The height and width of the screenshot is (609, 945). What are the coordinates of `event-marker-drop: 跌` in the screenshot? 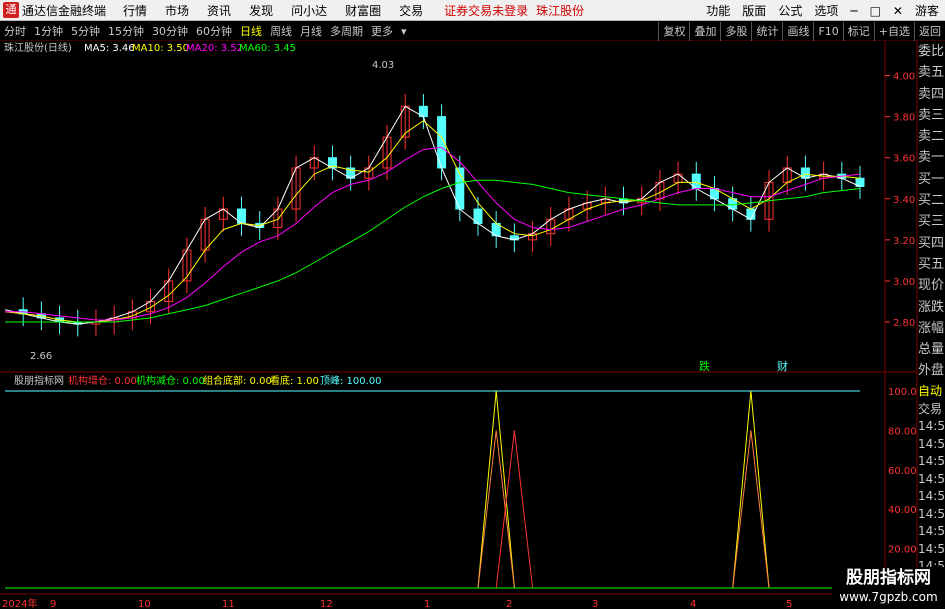 It's located at (704, 366).